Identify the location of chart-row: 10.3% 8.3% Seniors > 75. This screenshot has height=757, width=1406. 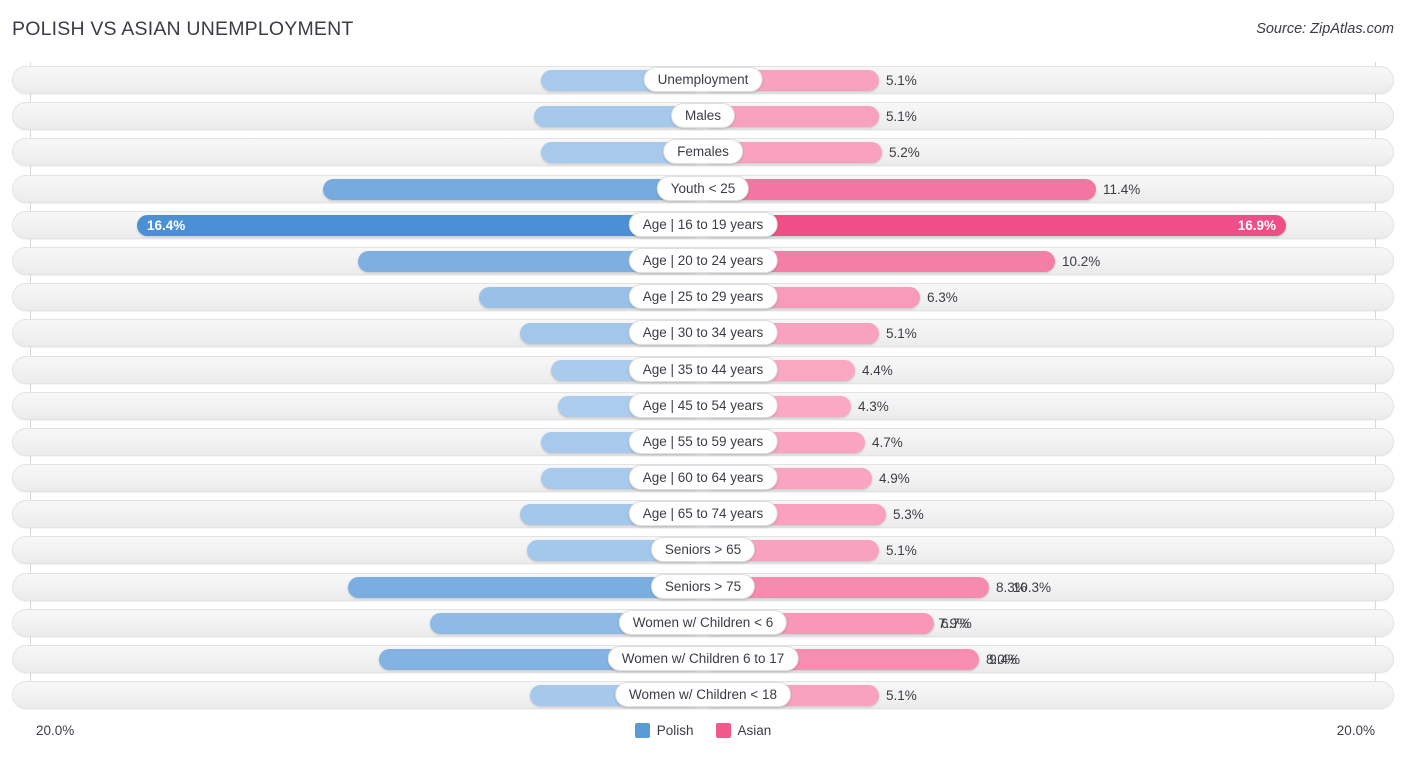
(703, 587).